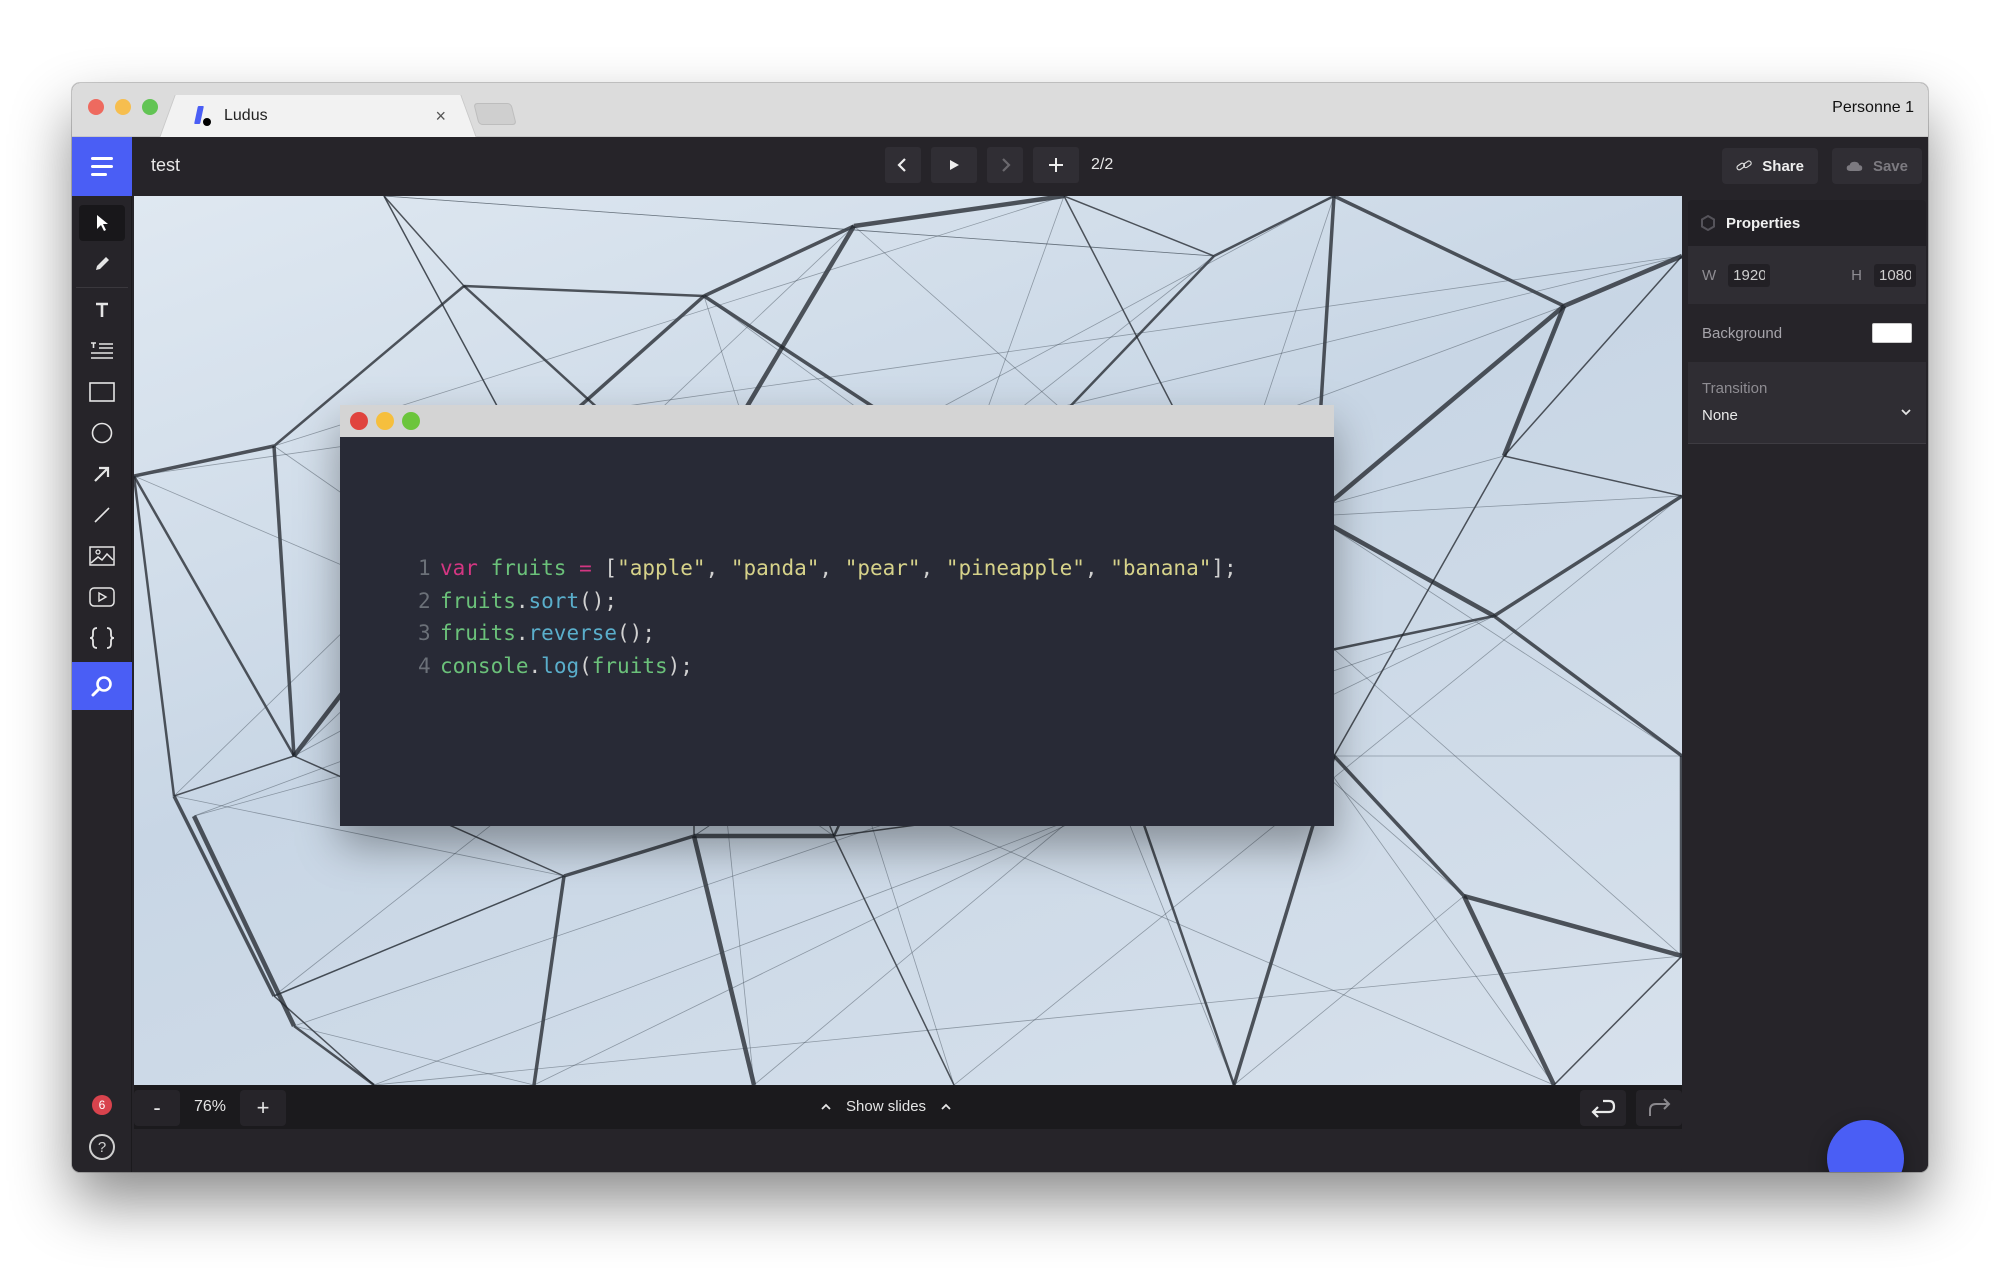 This screenshot has height=1276, width=2000. I want to click on tool-rectangle, so click(102, 392).